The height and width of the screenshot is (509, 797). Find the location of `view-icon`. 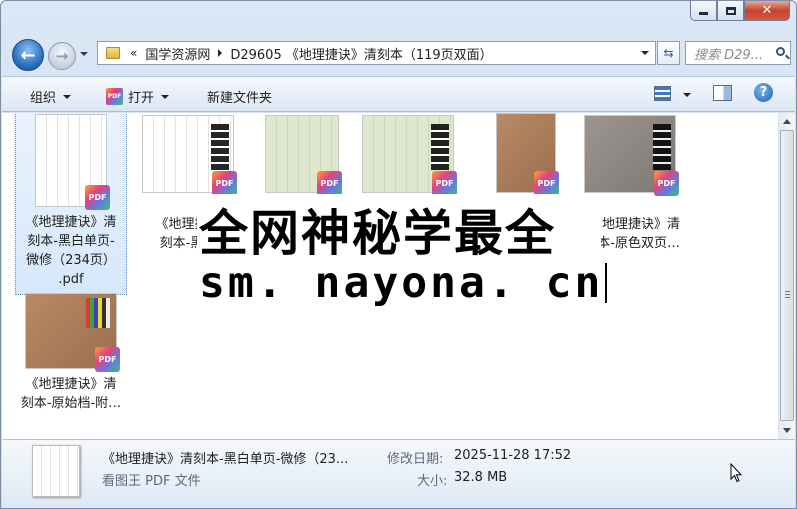

view-icon is located at coordinates (662, 93).